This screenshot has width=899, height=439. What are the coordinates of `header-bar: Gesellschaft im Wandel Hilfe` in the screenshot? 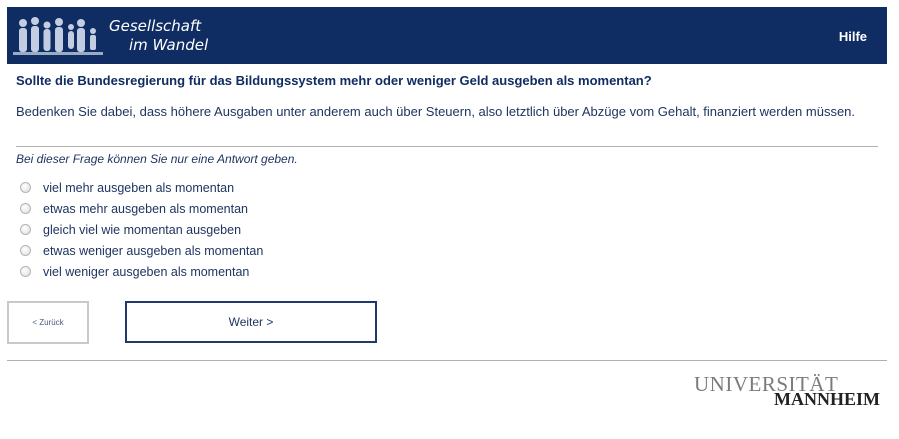 It's located at (447, 35).